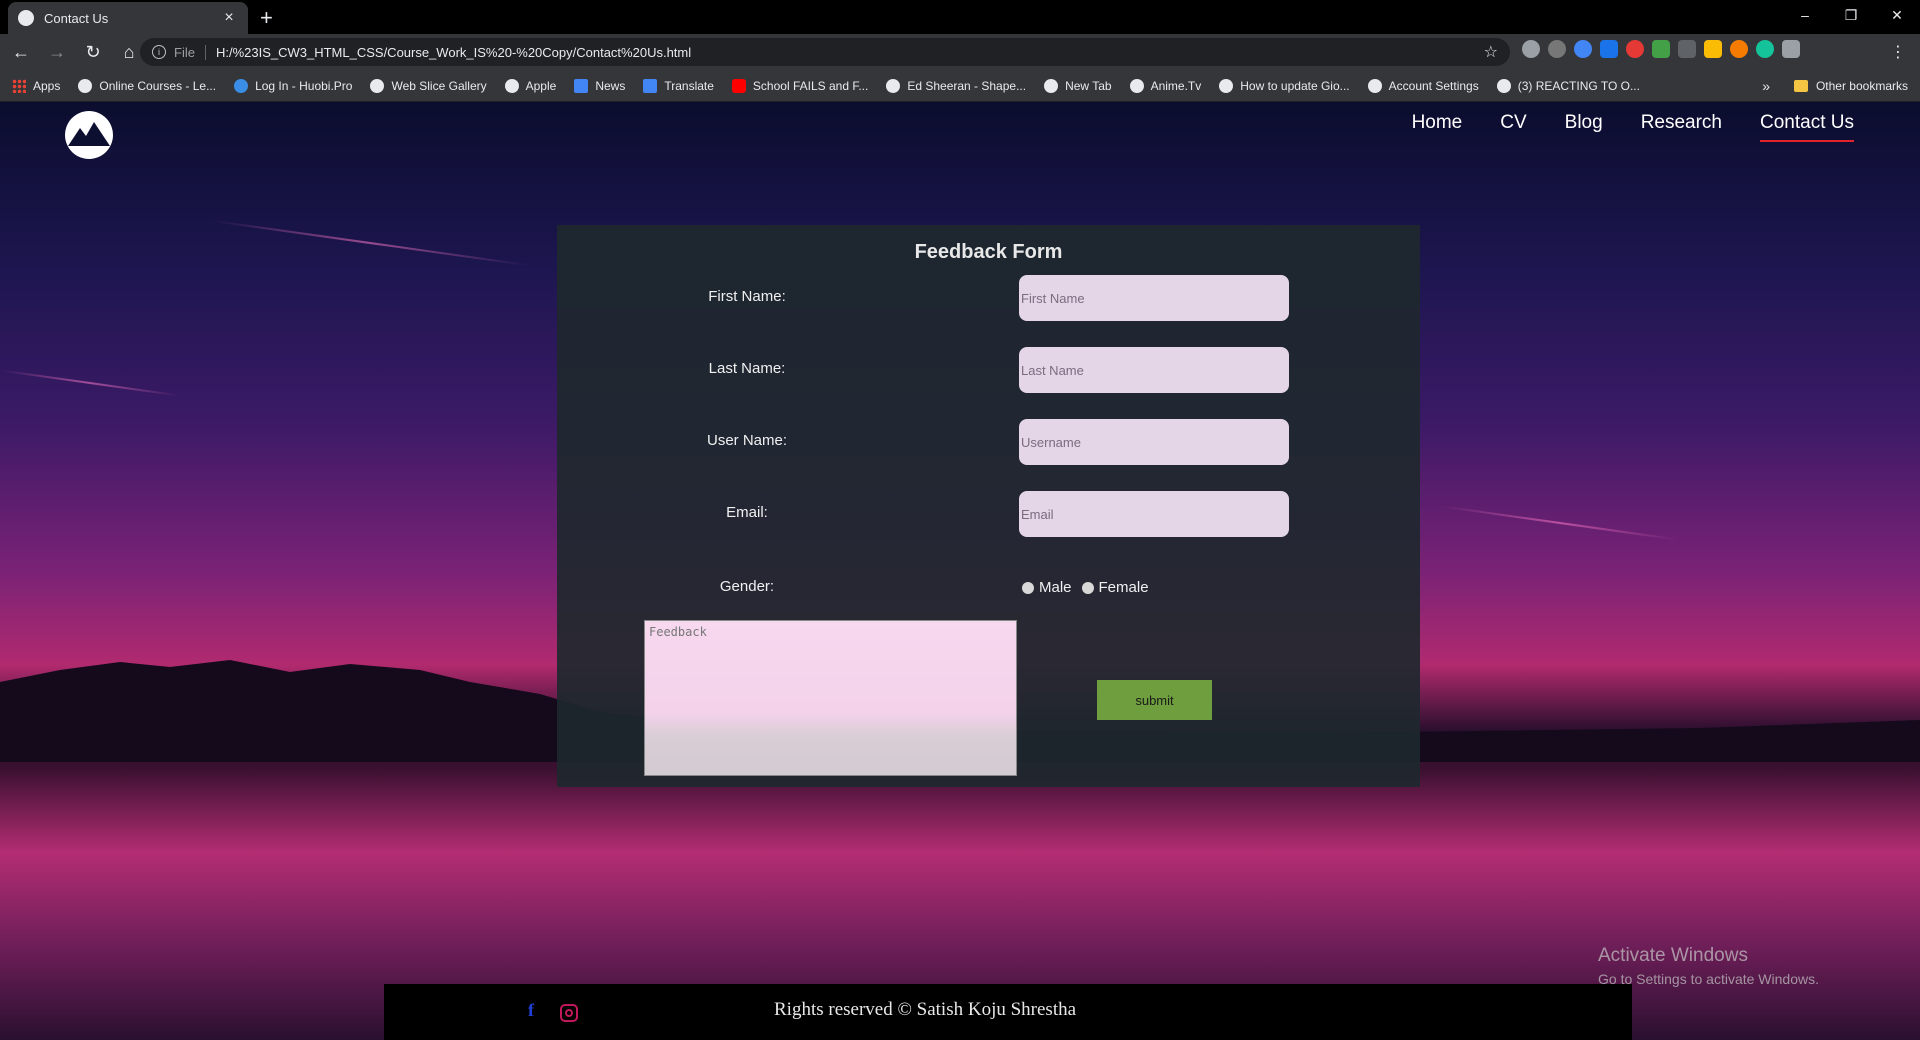  Describe the element at coordinates (1861, 85) in the screenshot. I see `other-bookmarks-label: Other bookmarks` at that location.